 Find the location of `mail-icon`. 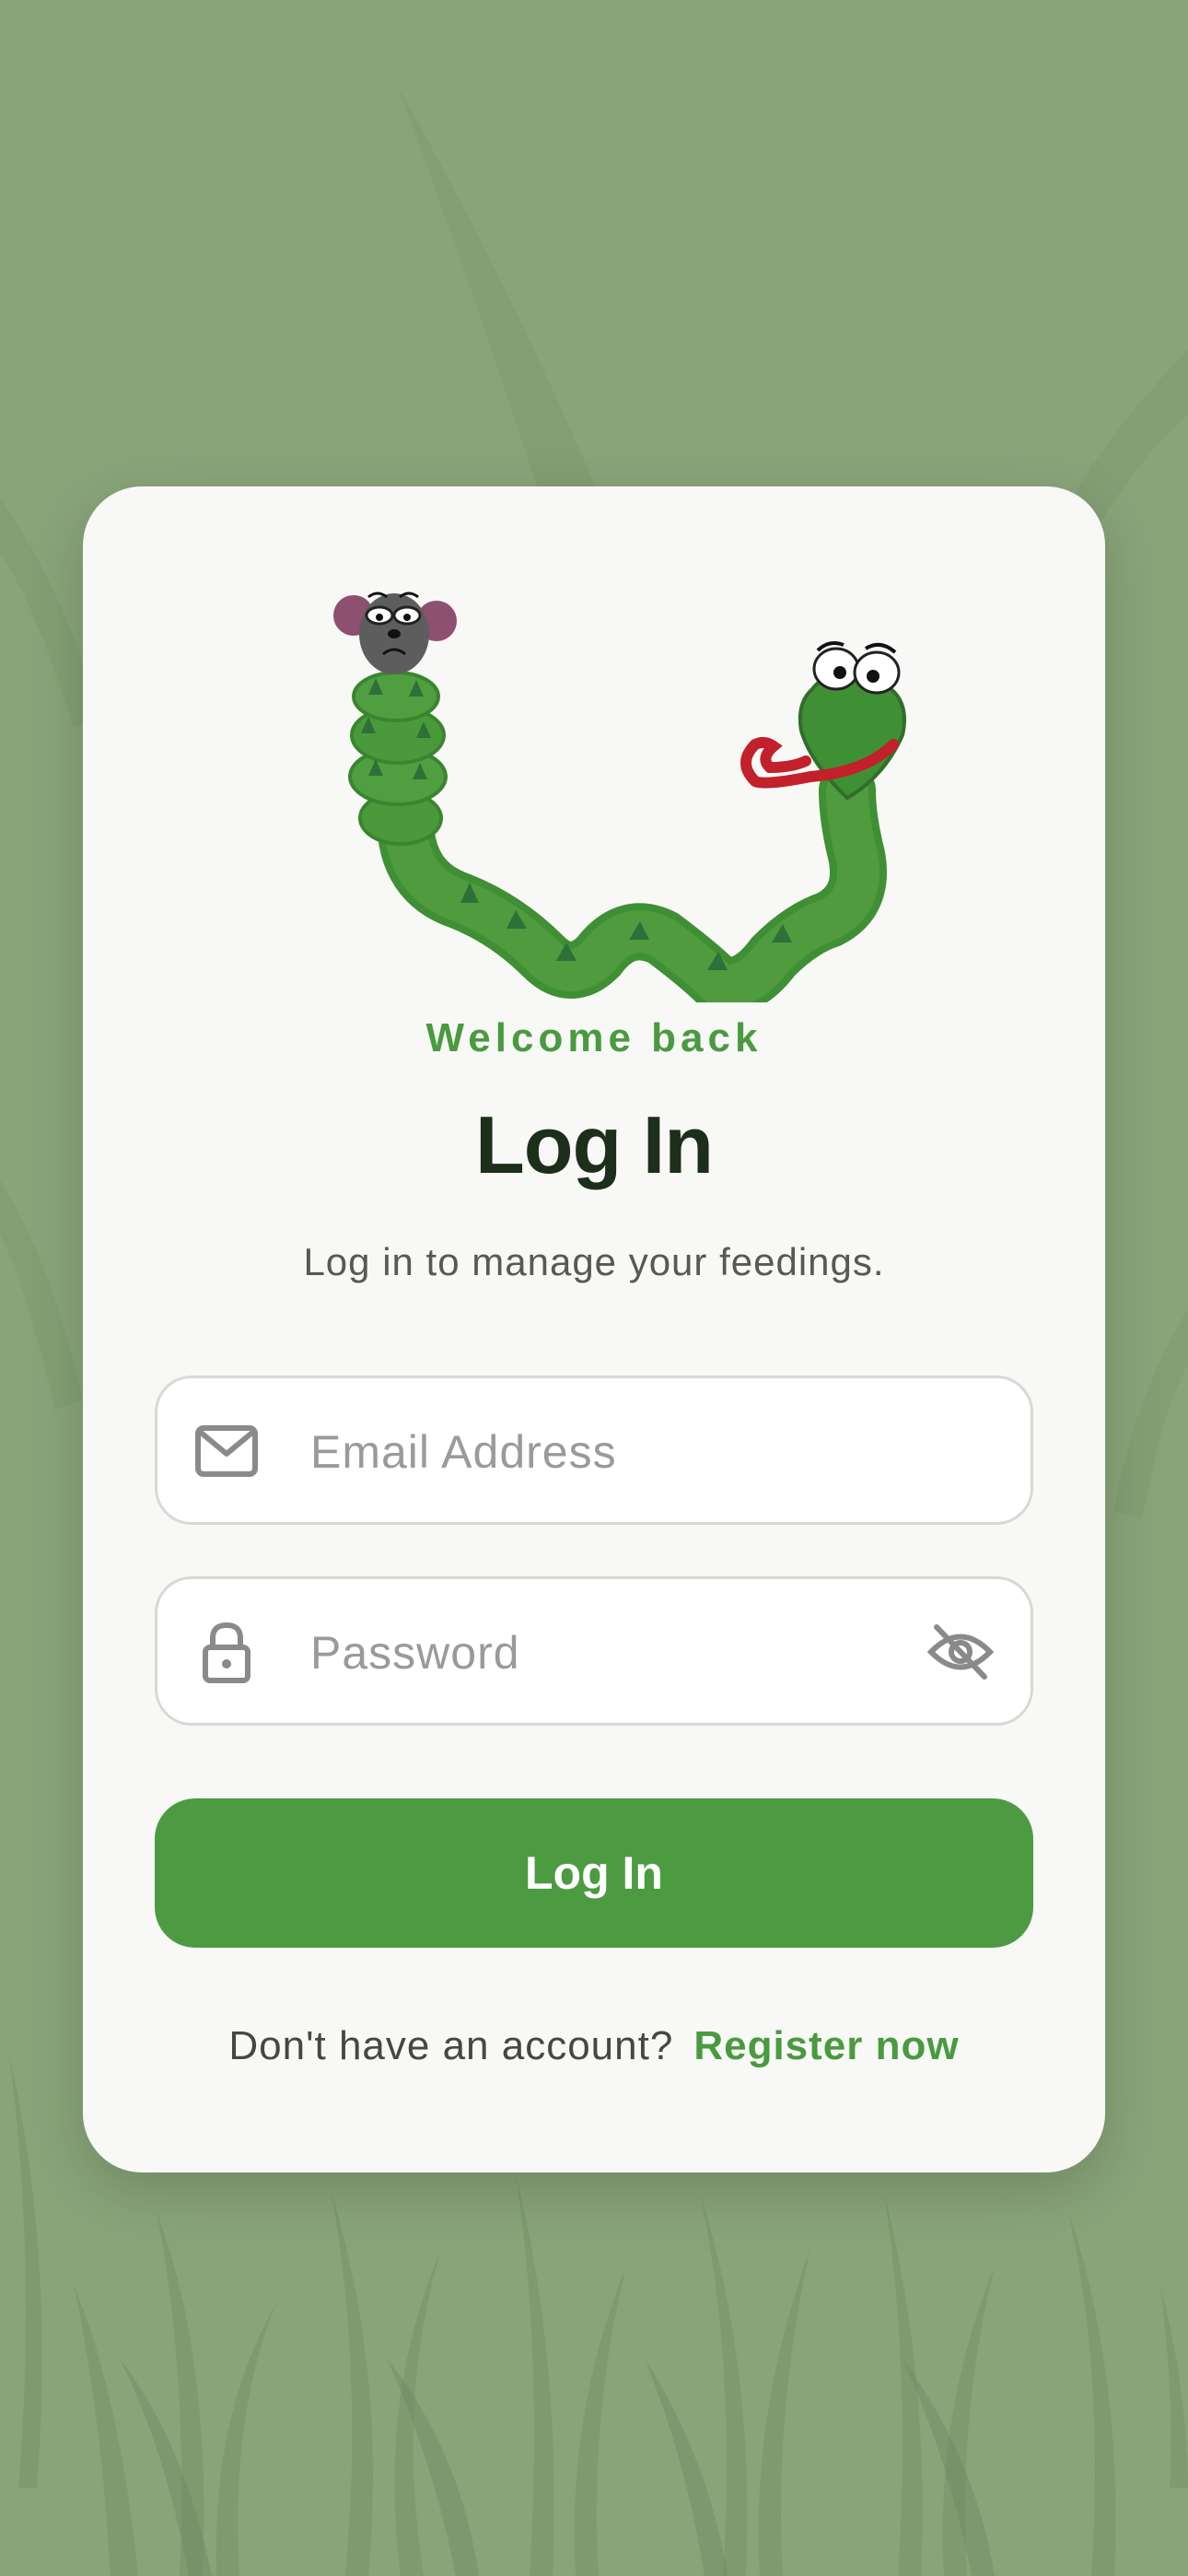

mail-icon is located at coordinates (226, 1451).